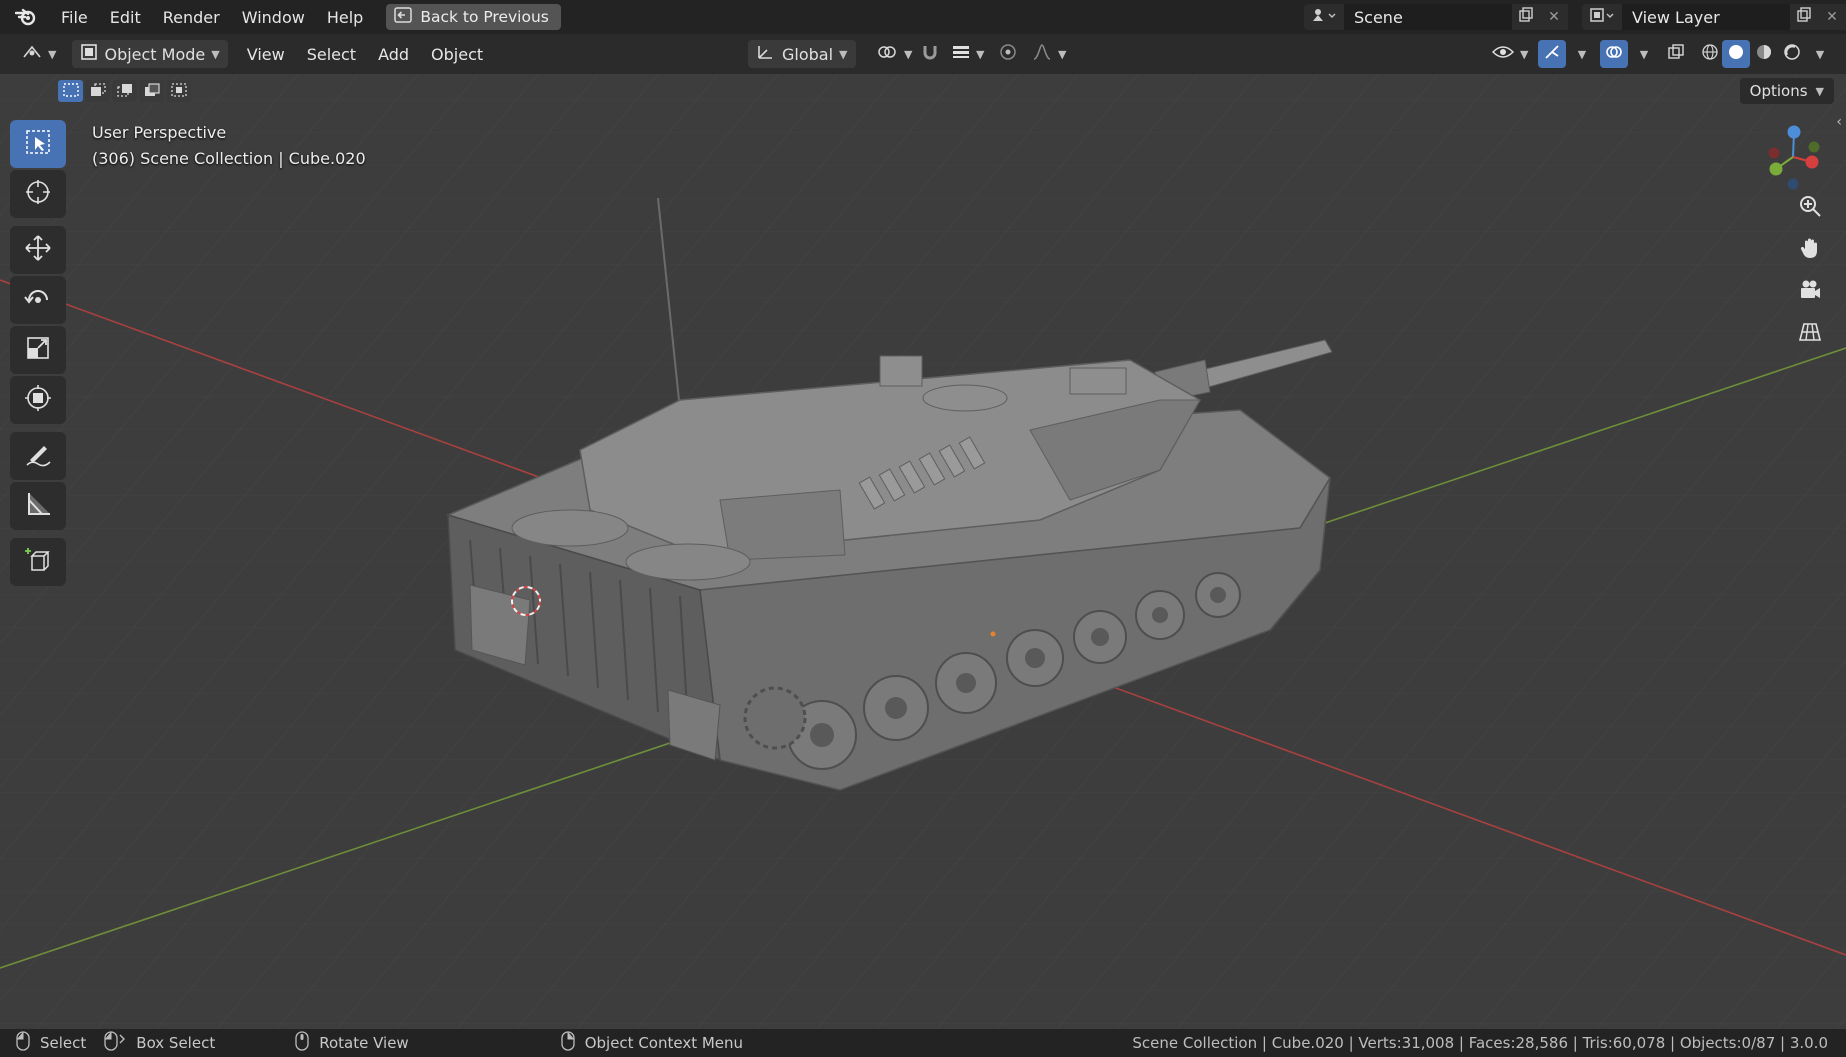 This screenshot has height=1057, width=1846. What do you see at coordinates (1324, 17) in the screenshot?
I see `scene-selector` at bounding box center [1324, 17].